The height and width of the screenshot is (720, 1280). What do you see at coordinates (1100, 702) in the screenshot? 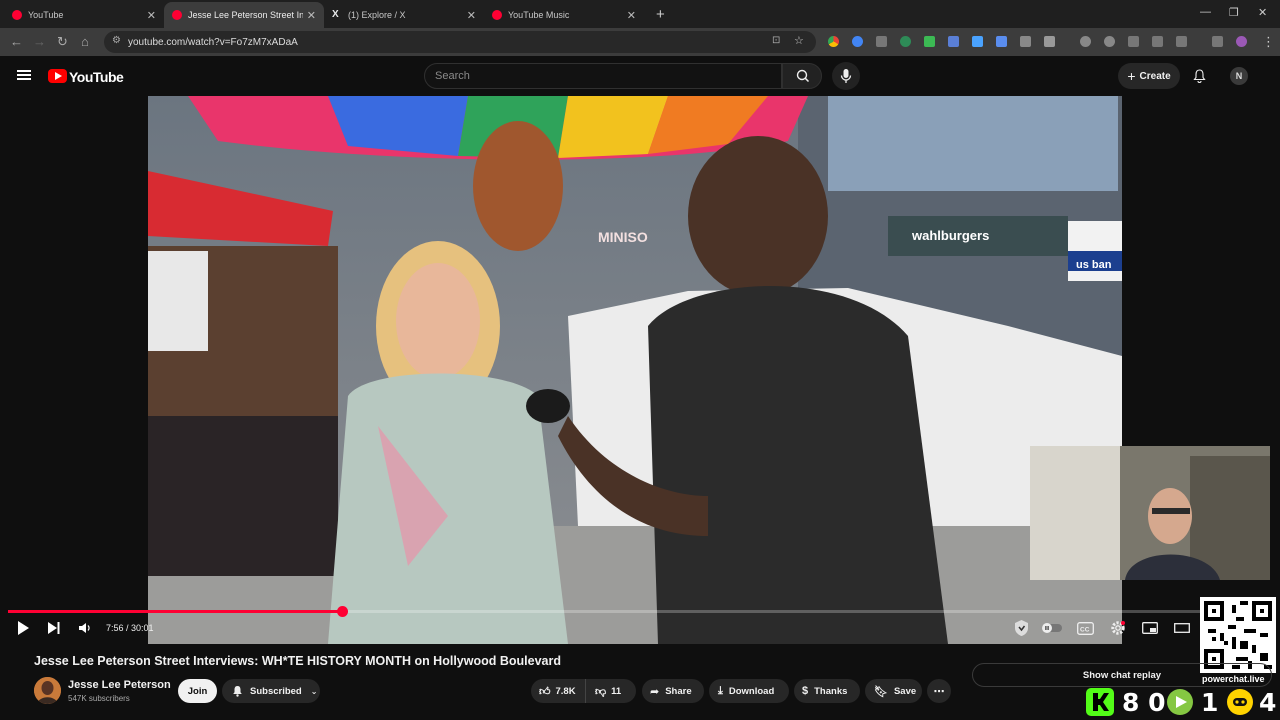
I see `kick-logo-icon` at bounding box center [1100, 702].